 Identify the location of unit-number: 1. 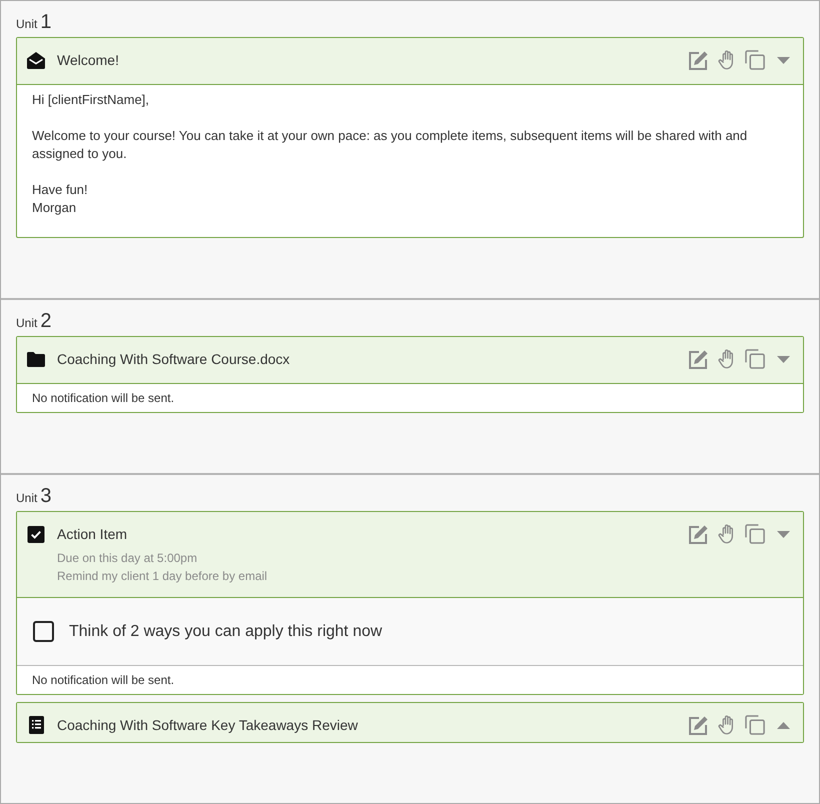
(46, 22).